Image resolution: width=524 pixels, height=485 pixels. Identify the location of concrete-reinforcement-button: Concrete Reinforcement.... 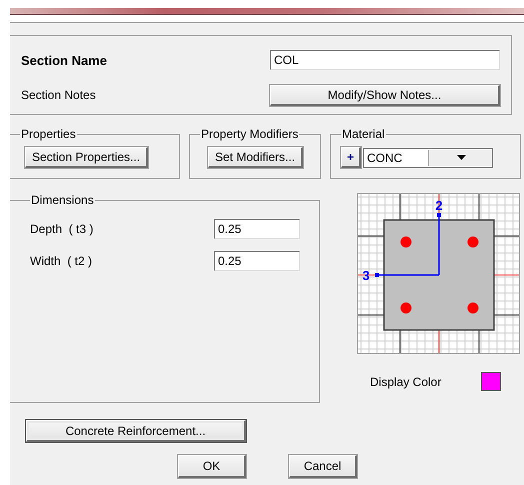
(136, 431).